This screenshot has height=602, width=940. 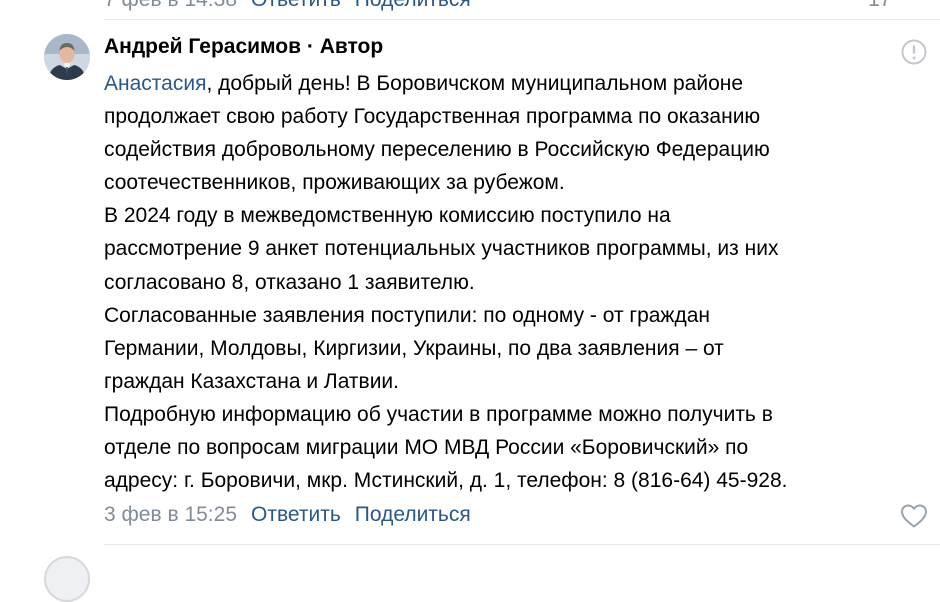 I want to click on comment-line: согласовано 8, отказано 1 заявителю., so click(x=289, y=282).